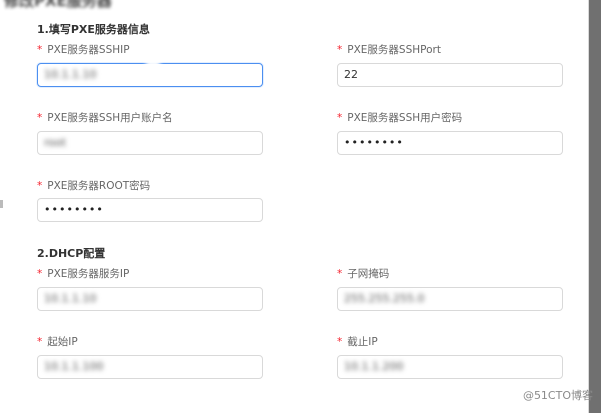 Image resolution: width=601 pixels, height=413 pixels. What do you see at coordinates (93, 29) in the screenshot?
I see `section-title-pxe-info: 1.填写PXE服务器信息` at bounding box center [93, 29].